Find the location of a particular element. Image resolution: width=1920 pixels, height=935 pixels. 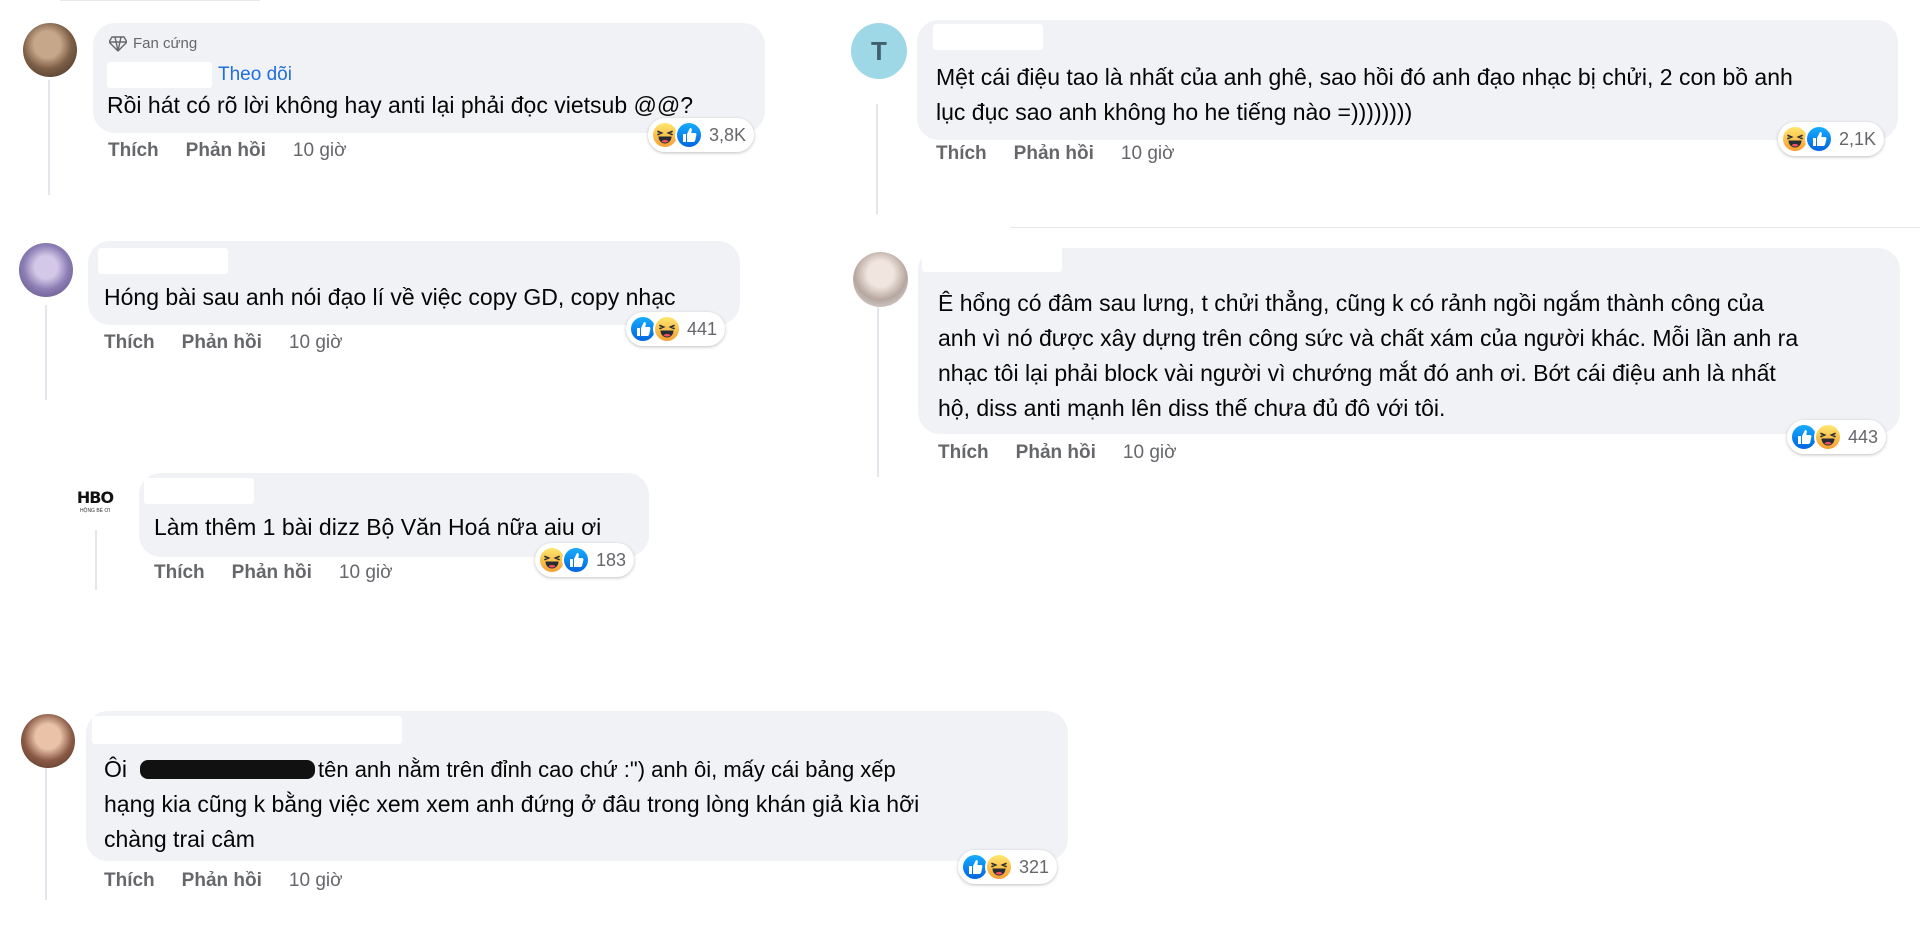

reaction-count: 441 is located at coordinates (702, 328).